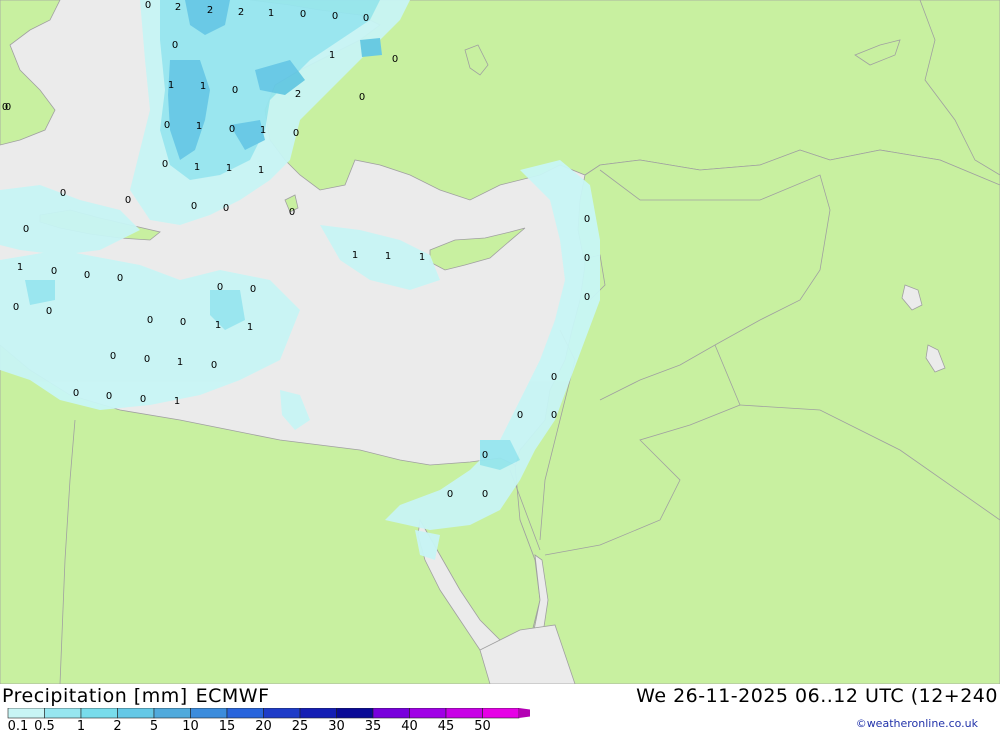 The height and width of the screenshot is (733, 1000). I want to click on valid-time: We 26-11-2025 06..12 UTC (12+240, so click(817, 696).